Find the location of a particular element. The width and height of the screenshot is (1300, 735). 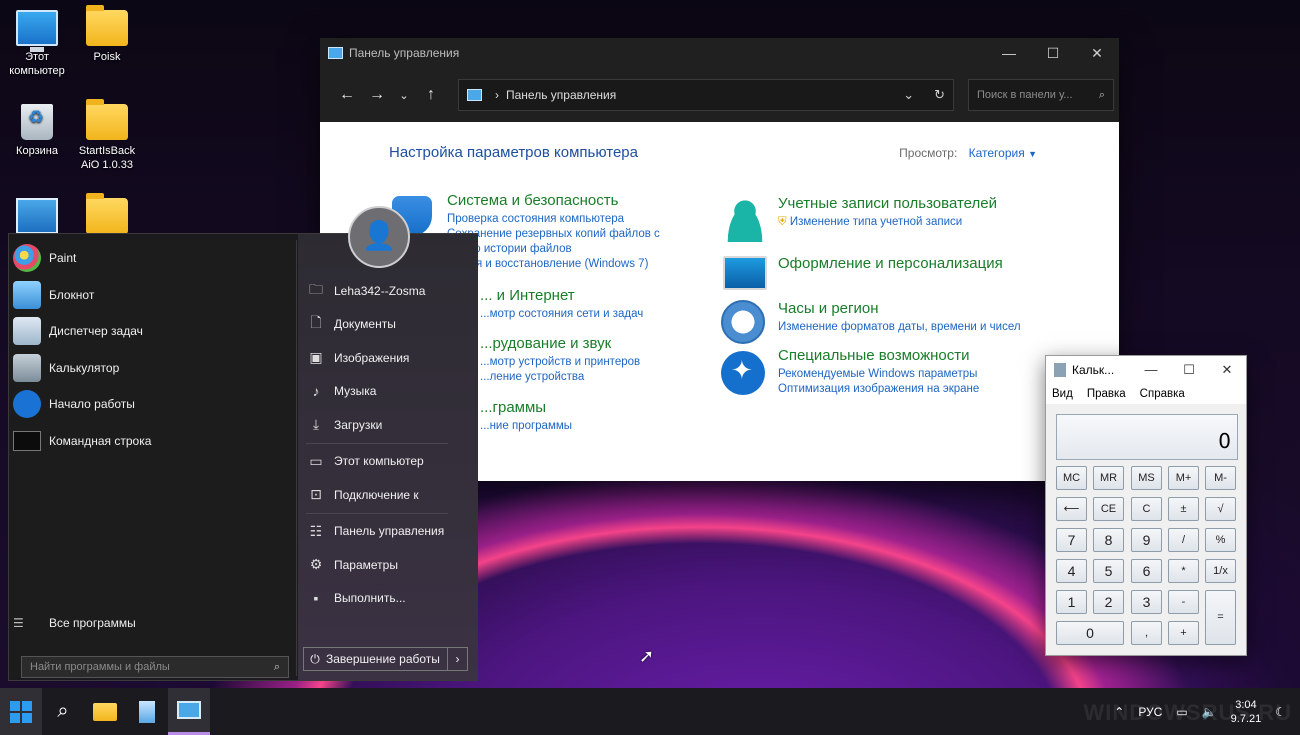

back-arrow-icon: ← is located at coordinates (347, 95).